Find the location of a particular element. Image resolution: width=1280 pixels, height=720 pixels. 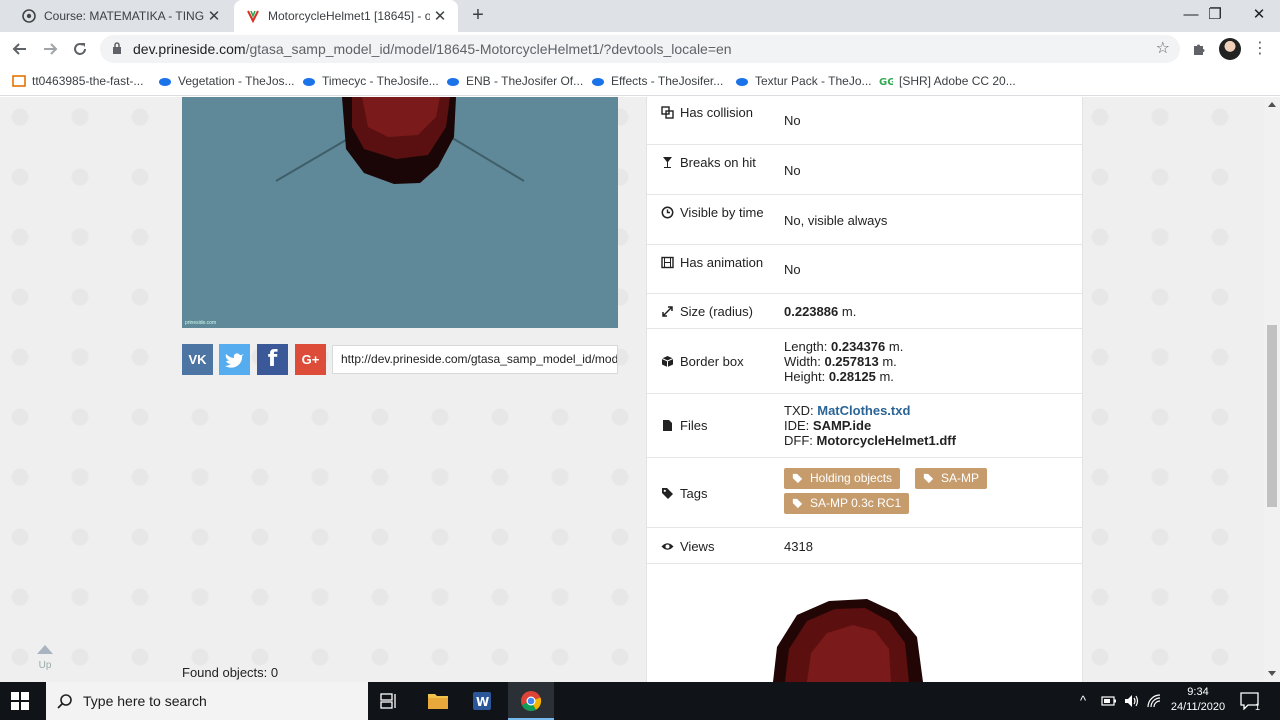

eye-icon is located at coordinates (667, 546).